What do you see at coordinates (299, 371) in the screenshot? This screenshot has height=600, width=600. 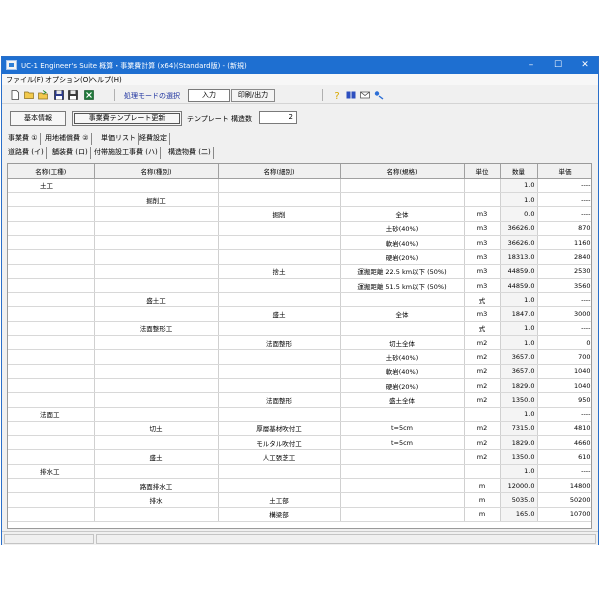 I see `table-row: 軟岩(40%) m2 3657.0 1040` at bounding box center [299, 371].